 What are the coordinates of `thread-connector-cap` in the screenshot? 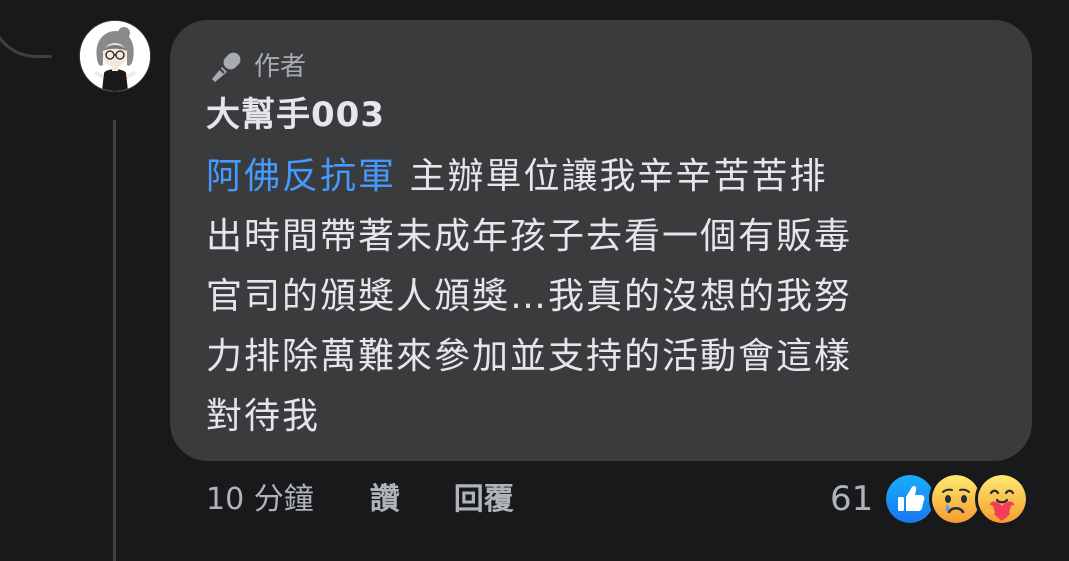 It's located at (49, 56).